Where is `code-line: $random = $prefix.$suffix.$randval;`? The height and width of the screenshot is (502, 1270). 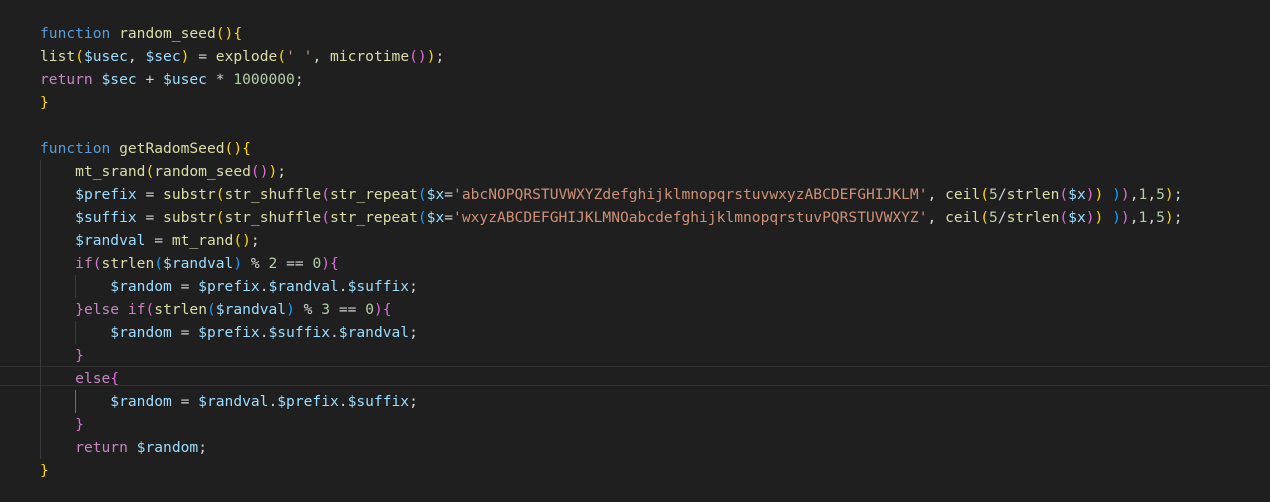
code-line: $random = $prefix.$suffix.$randval; is located at coordinates (655, 332).